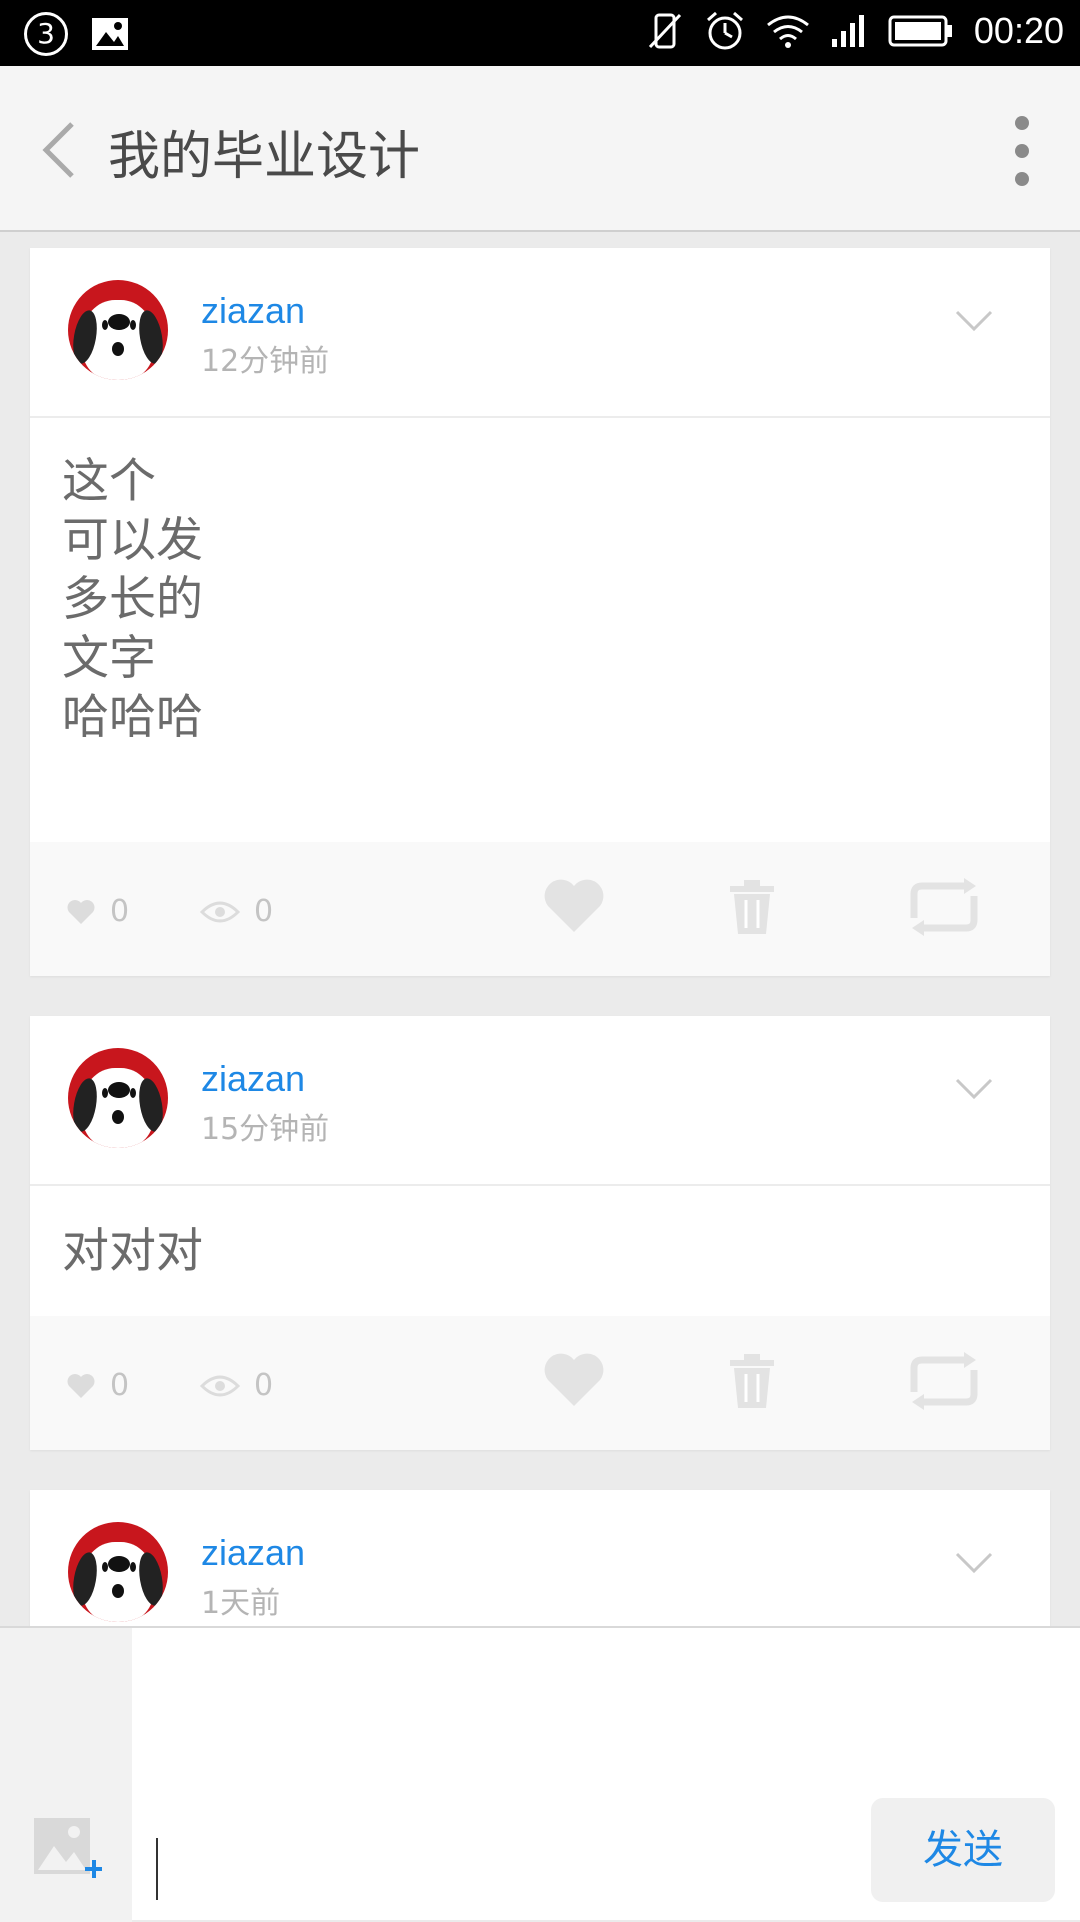 The width and height of the screenshot is (1080, 1922). Describe the element at coordinates (241, 1603) in the screenshot. I see `post-time: 1天前` at that location.